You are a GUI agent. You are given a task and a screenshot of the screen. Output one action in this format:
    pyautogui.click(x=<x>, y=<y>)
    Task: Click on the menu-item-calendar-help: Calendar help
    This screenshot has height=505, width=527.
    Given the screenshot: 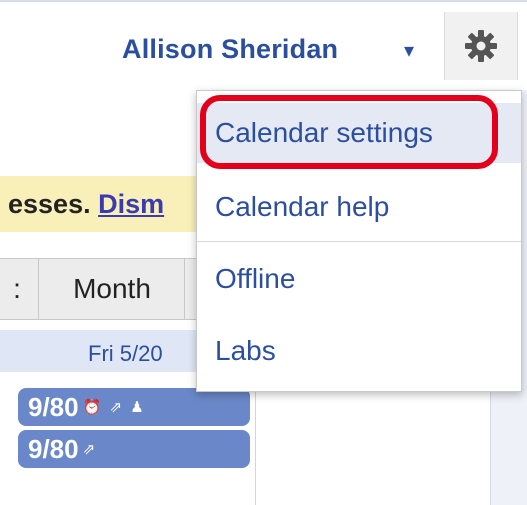 What is the action you would take?
    pyautogui.click(x=359, y=207)
    